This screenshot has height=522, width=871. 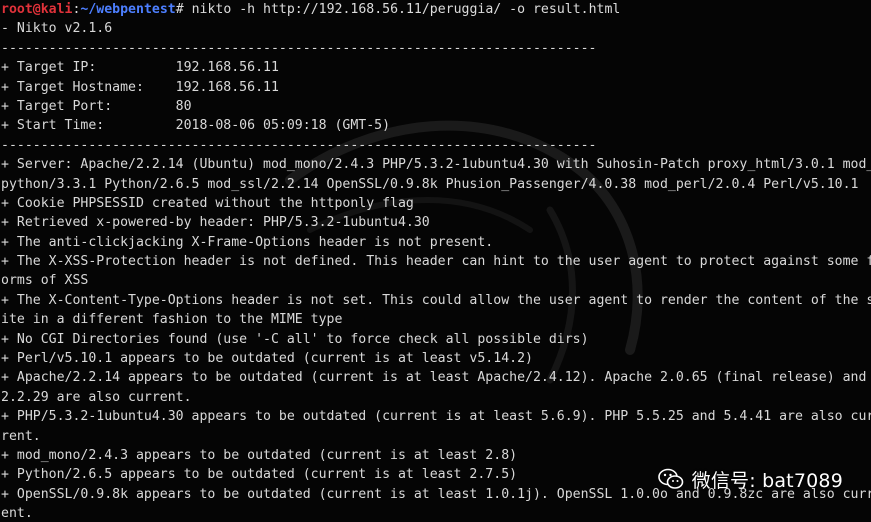 What do you see at coordinates (45, 281) in the screenshot?
I see `output-line: orms of XSS` at bounding box center [45, 281].